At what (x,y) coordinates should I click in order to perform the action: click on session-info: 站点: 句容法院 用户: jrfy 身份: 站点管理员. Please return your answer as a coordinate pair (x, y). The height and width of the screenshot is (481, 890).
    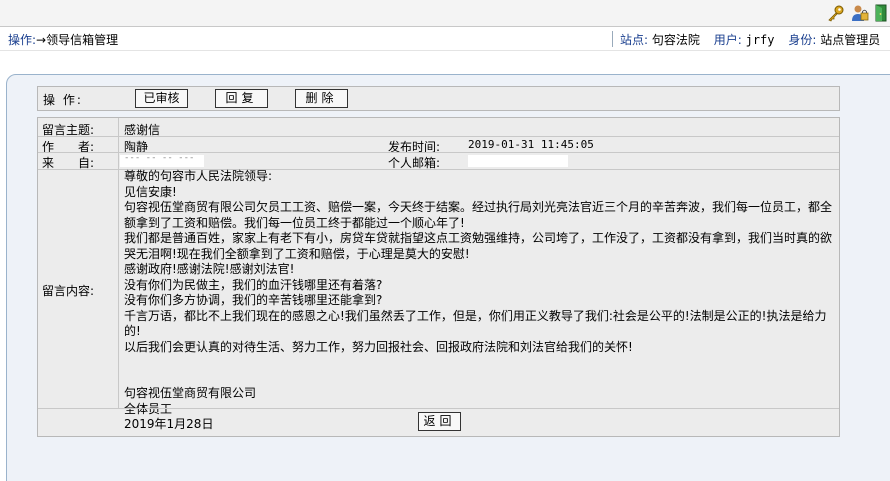
    Looking at the image, I should click on (755, 39).